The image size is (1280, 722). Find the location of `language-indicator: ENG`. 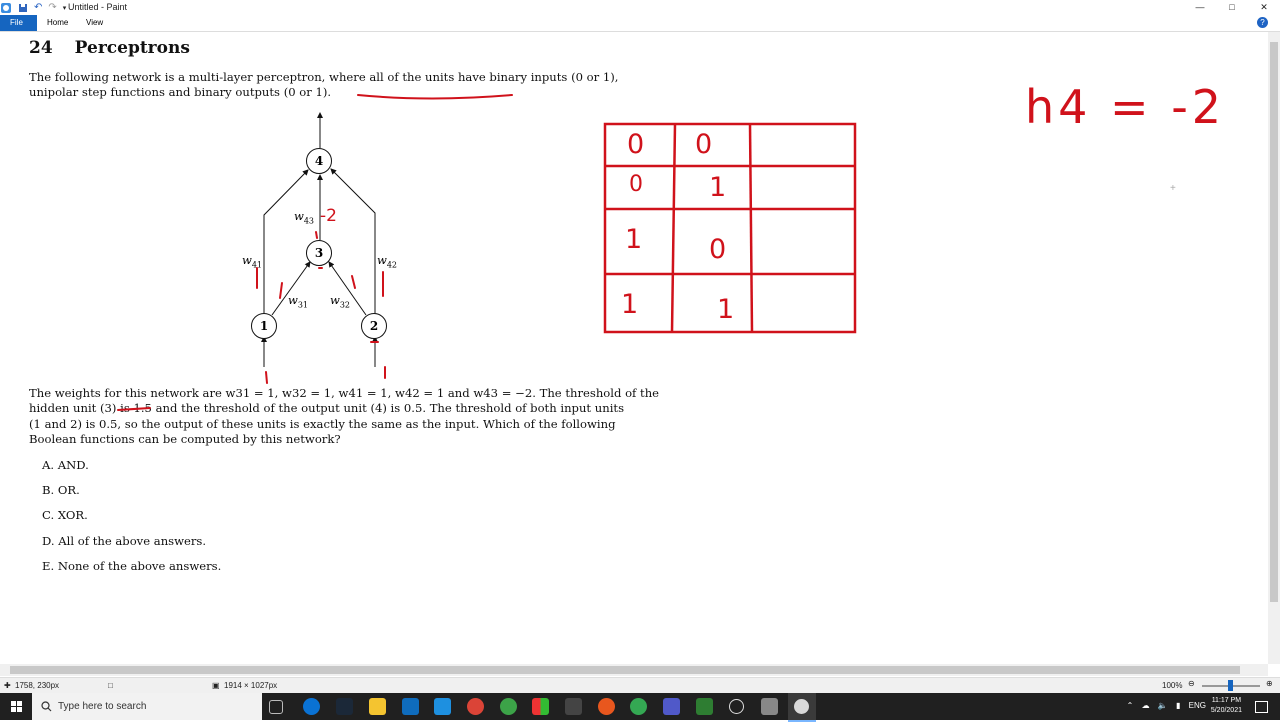

language-indicator: ENG is located at coordinates (1197, 705).